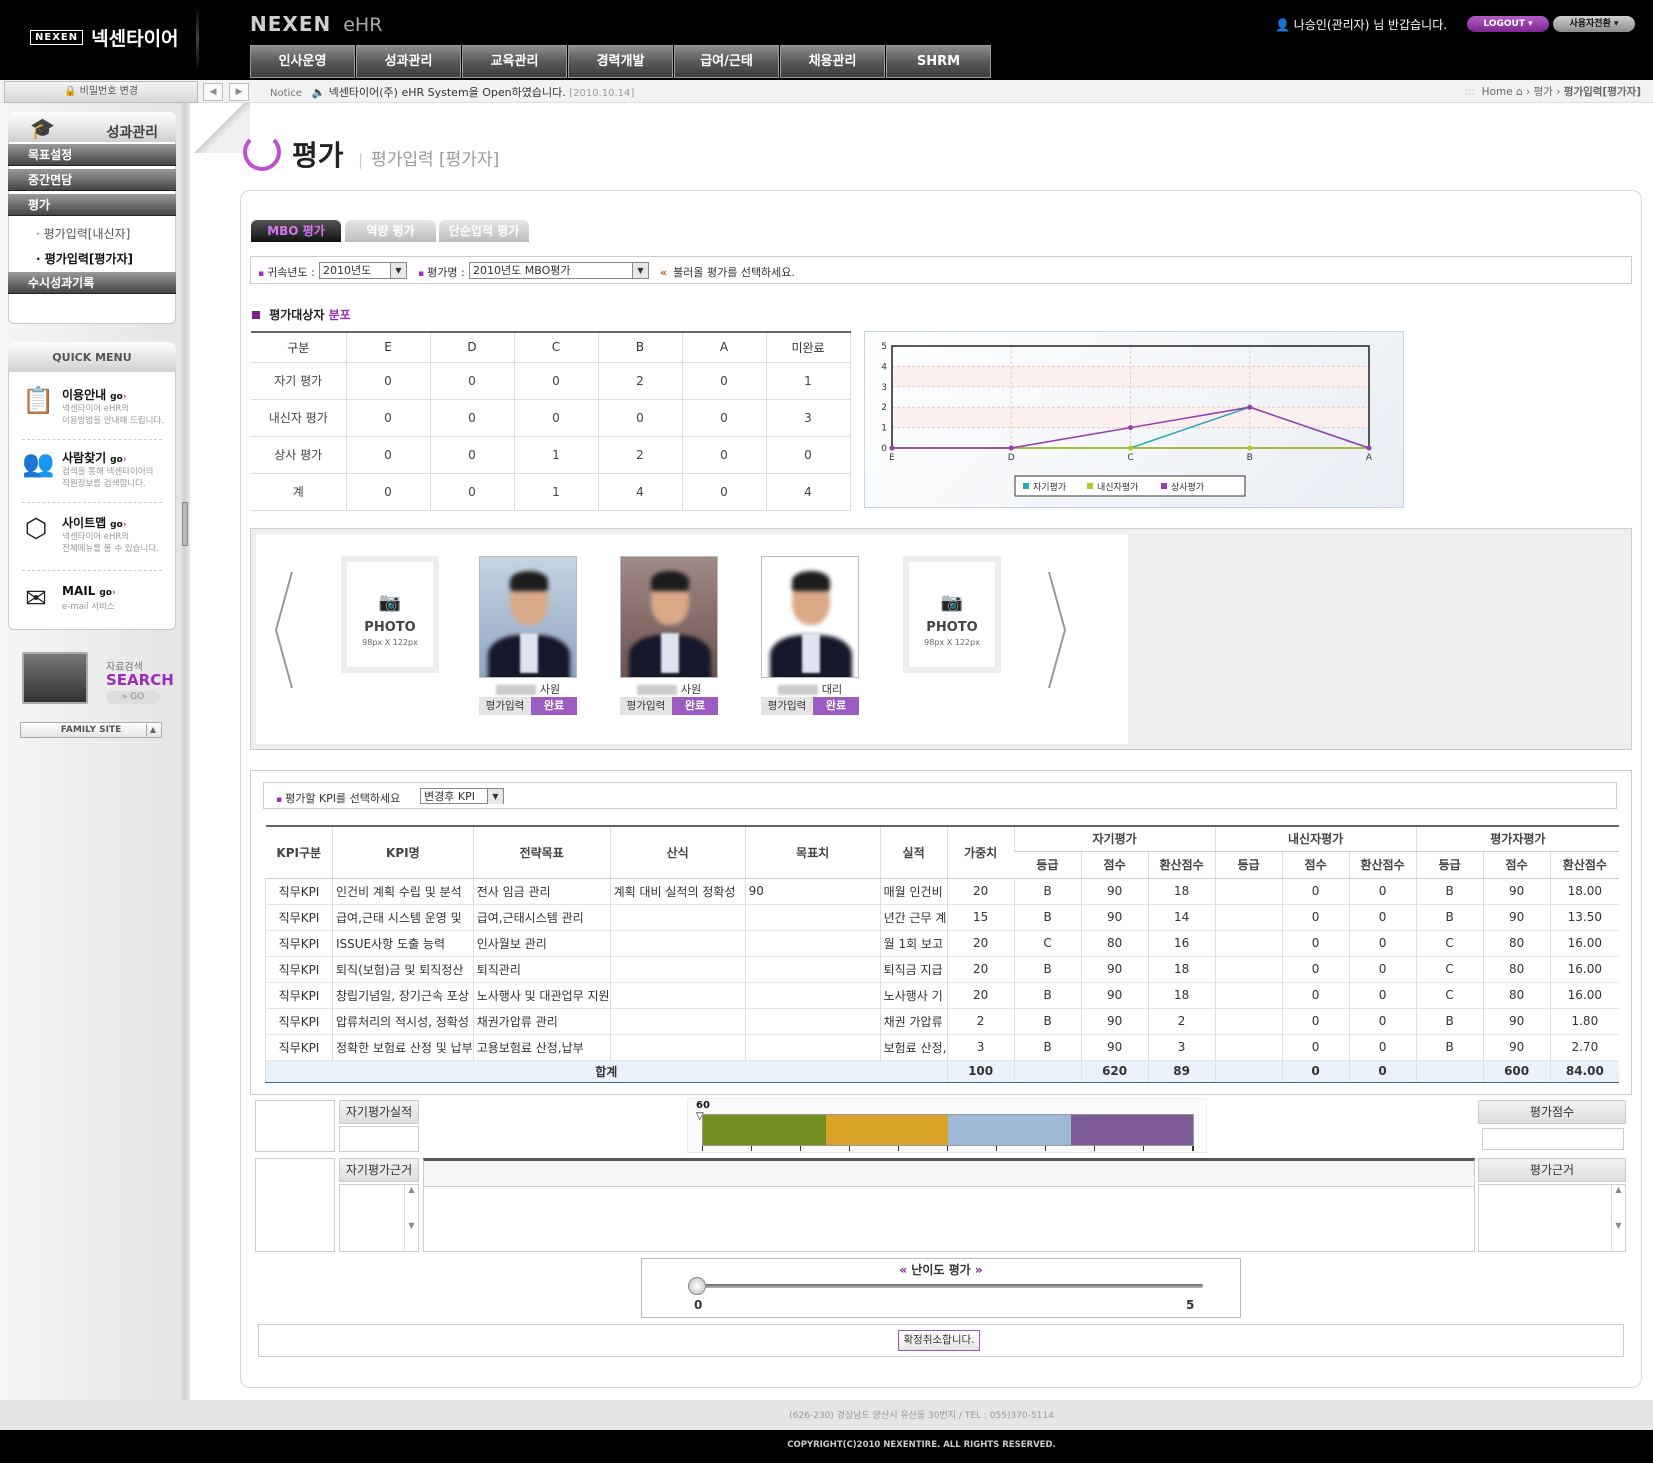 Image resolution: width=1653 pixels, height=1463 pixels. What do you see at coordinates (620, 61) in the screenshot?
I see `nav-tab-career: 경력개발` at bounding box center [620, 61].